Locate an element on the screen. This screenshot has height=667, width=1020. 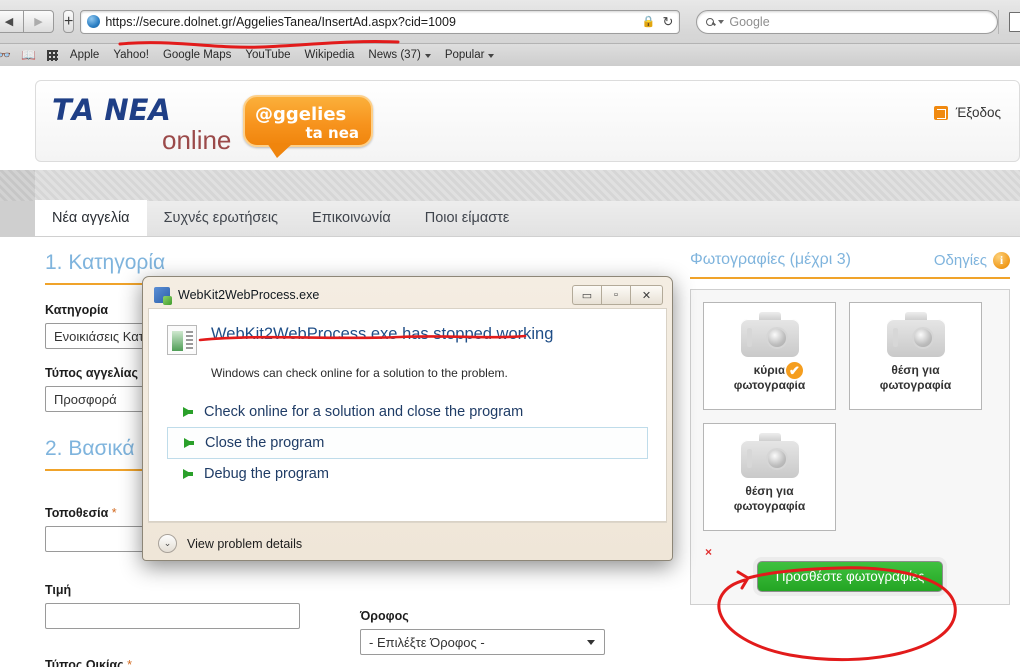
tab-poioi-eimaste: Ποιοι είμαστε is located at coordinates (467, 218).